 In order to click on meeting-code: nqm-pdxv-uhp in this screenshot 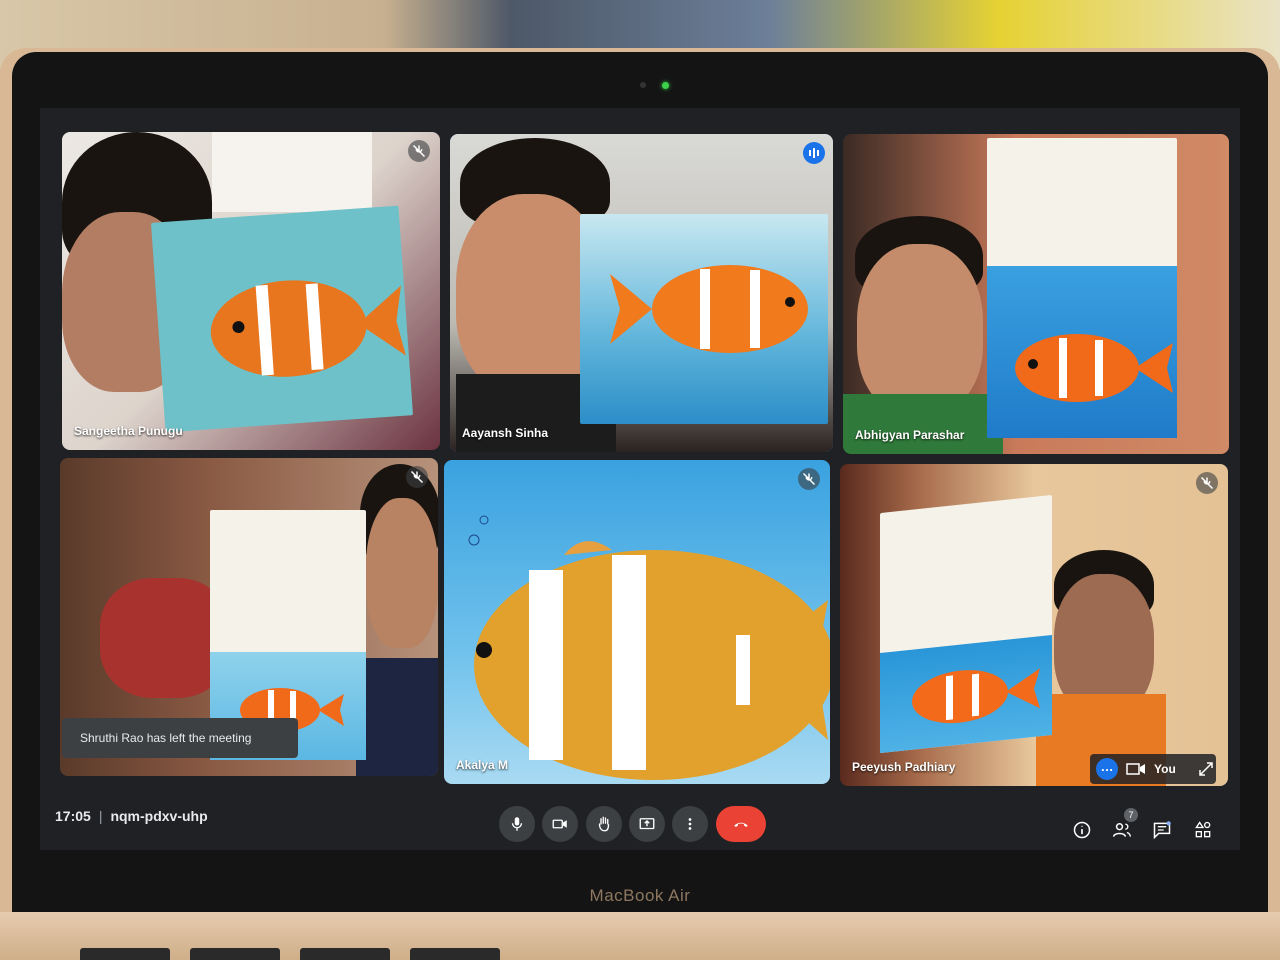, I will do `click(158, 816)`.